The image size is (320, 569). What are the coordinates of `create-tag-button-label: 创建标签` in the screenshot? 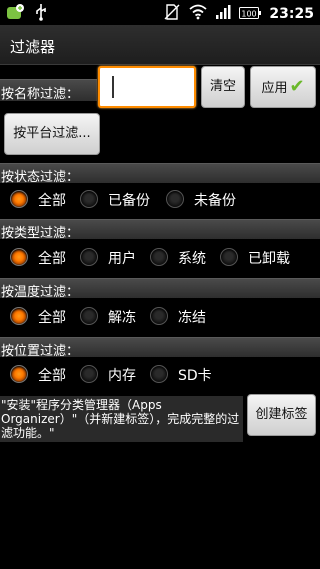 It's located at (281, 414).